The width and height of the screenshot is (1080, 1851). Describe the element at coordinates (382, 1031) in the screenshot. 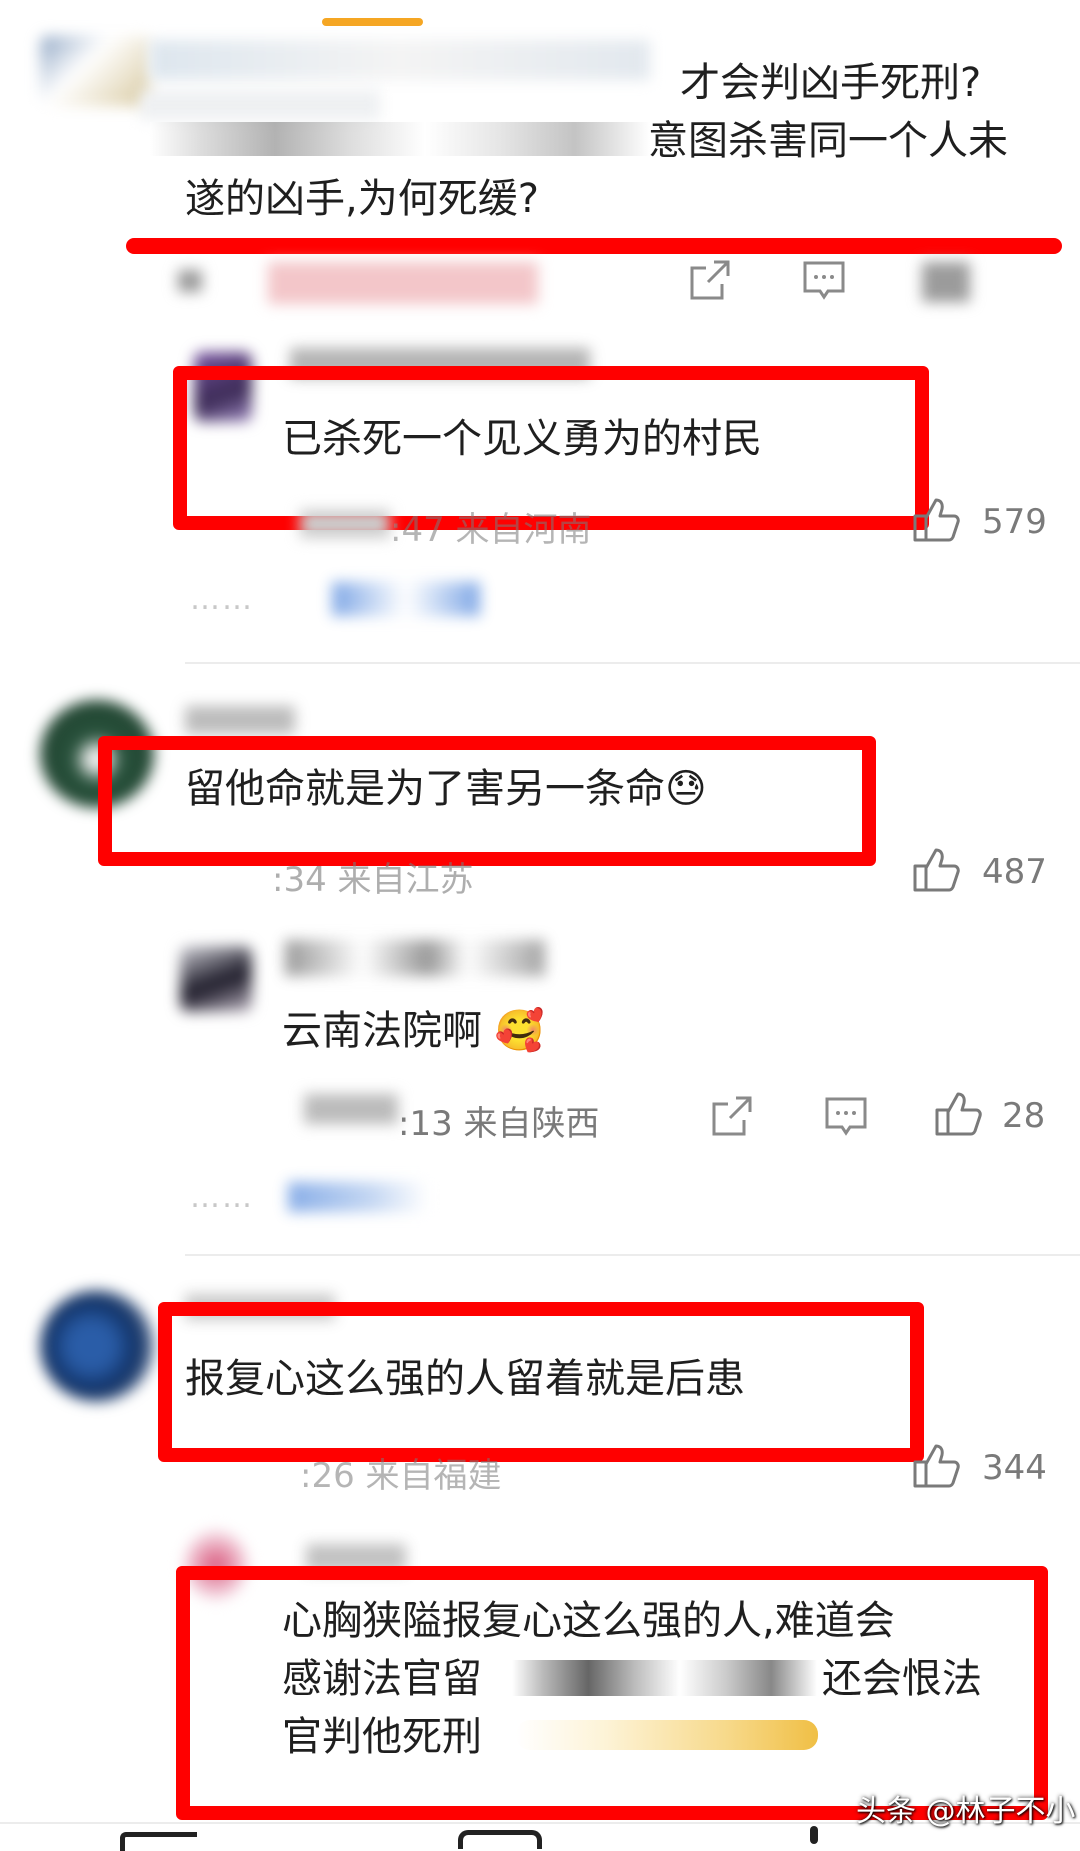

I see `comment-text-body: 云南法院啊` at that location.